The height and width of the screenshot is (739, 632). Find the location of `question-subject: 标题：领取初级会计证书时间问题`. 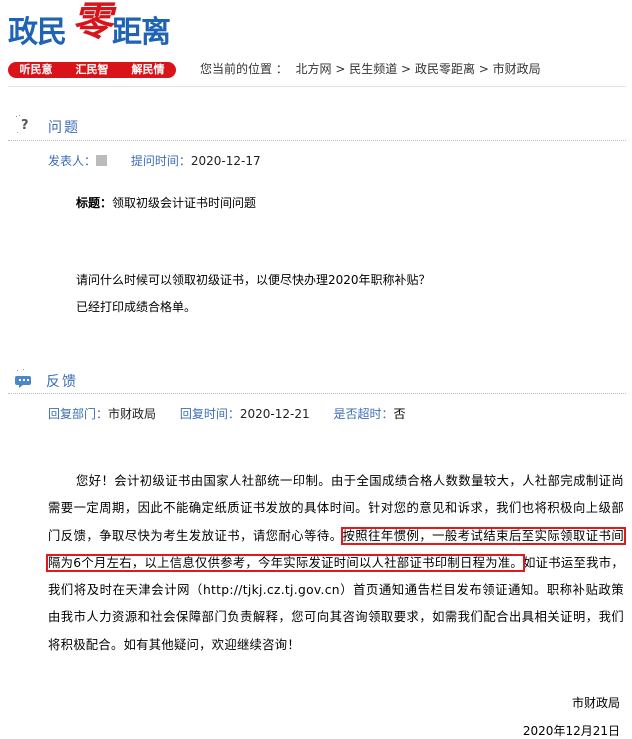

question-subject: 标题：领取初级会计证书时间问题 is located at coordinates (166, 202).